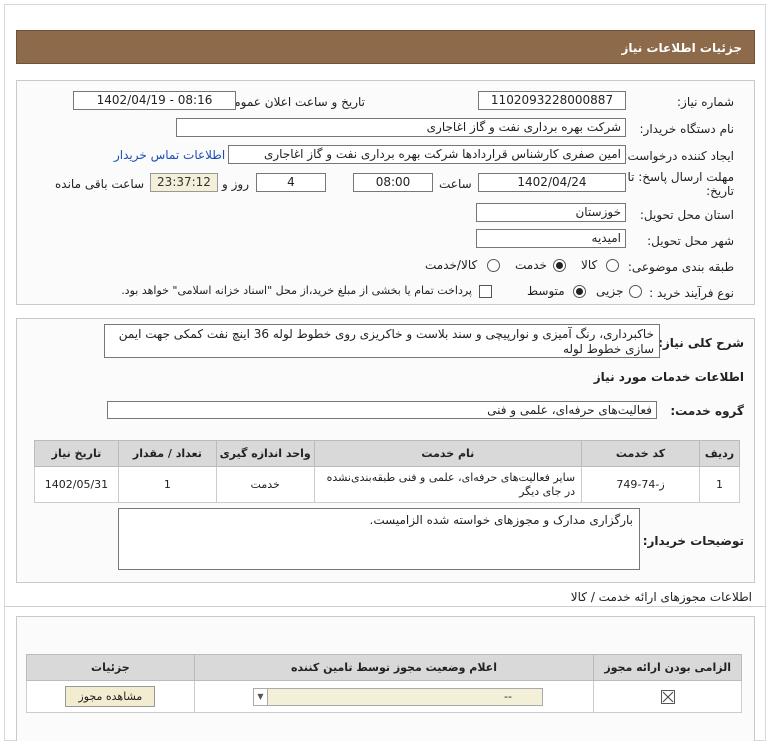  Describe the element at coordinates (393, 182) in the screenshot. I see `deadline-time-field: 08:00` at that location.